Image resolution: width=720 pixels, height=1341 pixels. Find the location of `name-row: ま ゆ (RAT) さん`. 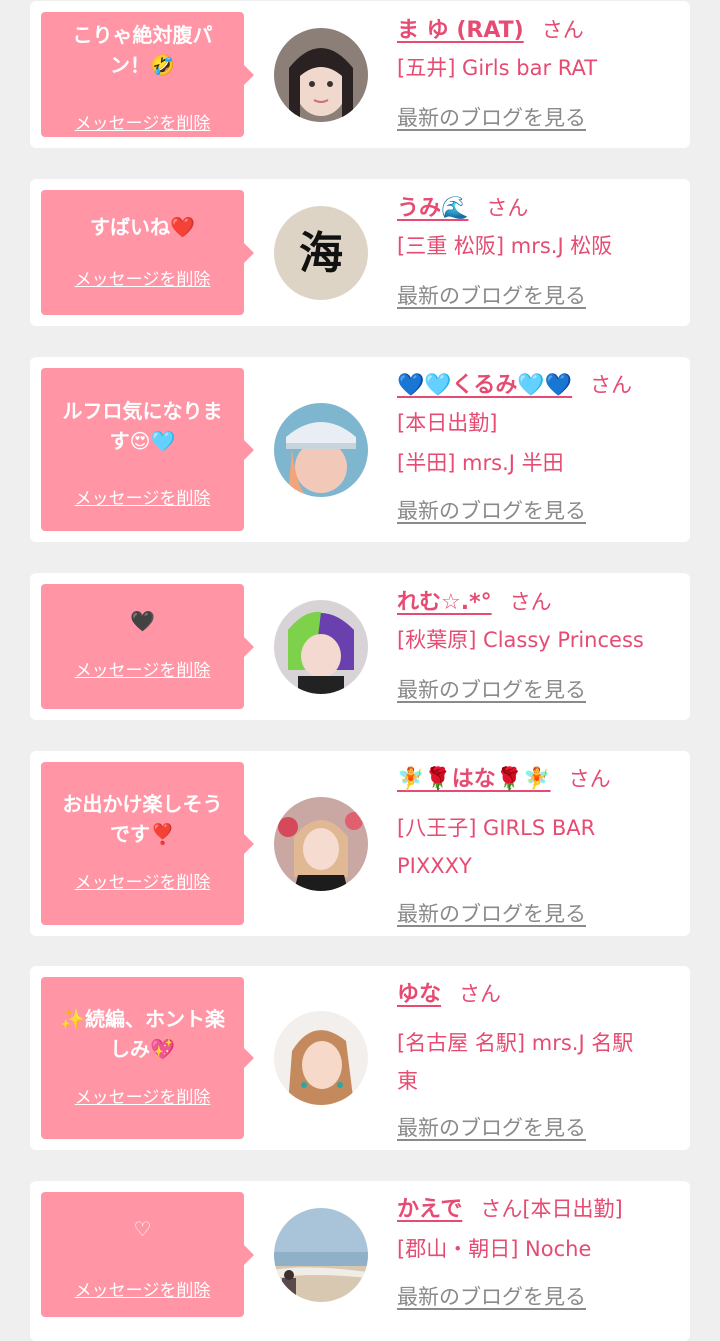

name-row: ま ゆ (RAT) さん is located at coordinates (490, 31).